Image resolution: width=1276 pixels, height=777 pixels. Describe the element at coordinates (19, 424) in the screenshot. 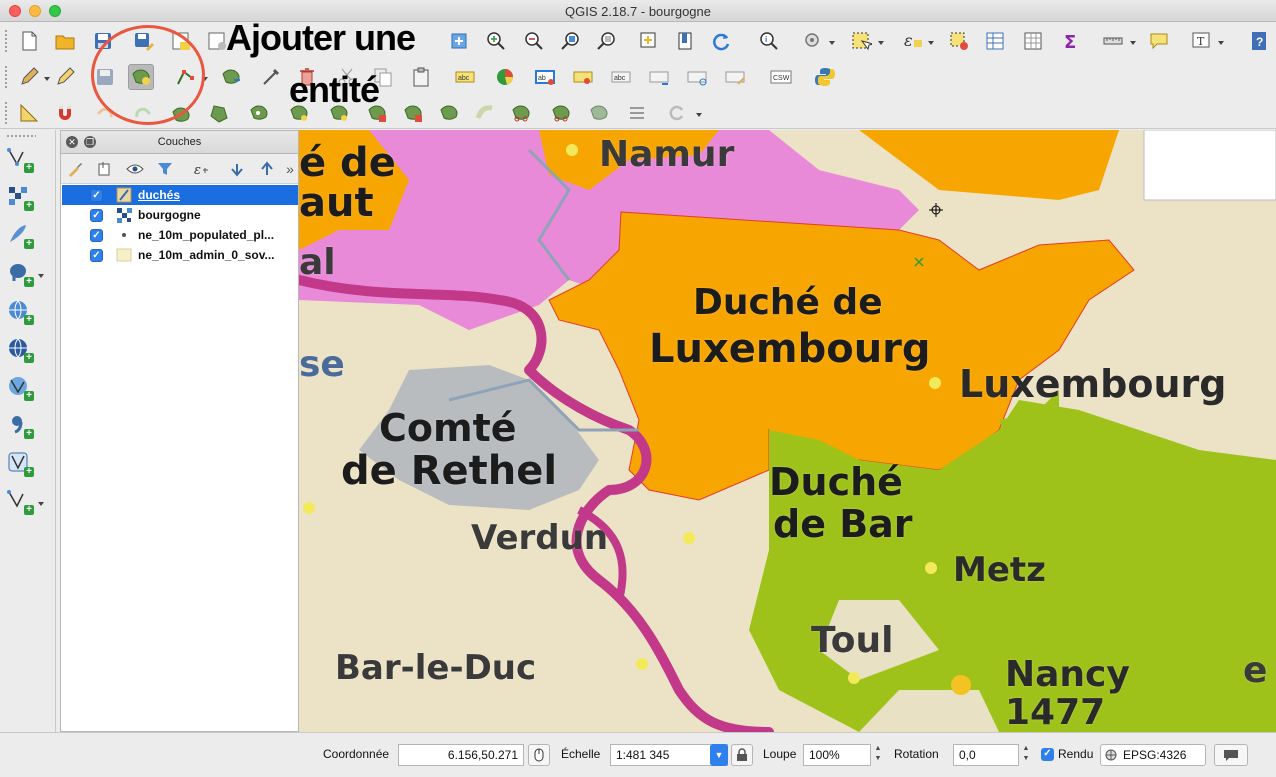

I see `add-delimited-text-button: +` at that location.